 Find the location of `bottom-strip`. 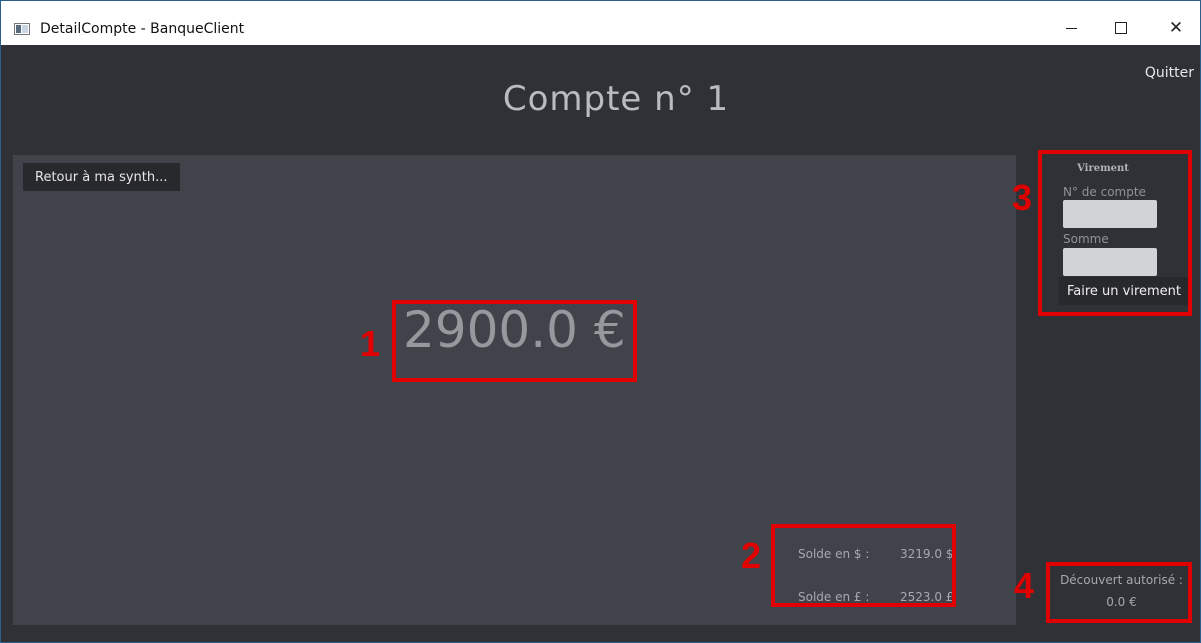

bottom-strip is located at coordinates (600, 633).